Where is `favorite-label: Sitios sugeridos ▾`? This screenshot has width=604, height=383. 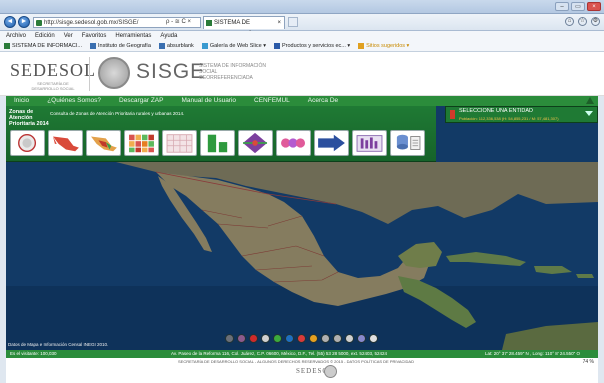 favorite-label: Sitios sugeridos ▾ is located at coordinates (388, 45).